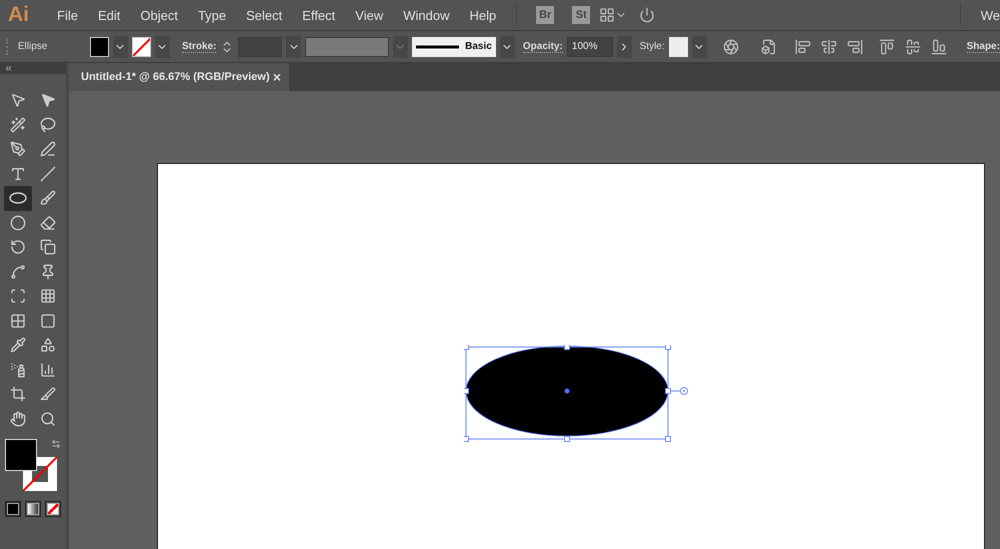 The height and width of the screenshot is (549, 1000). Describe the element at coordinates (983, 46) in the screenshot. I see `shape-label: Shape:` at that location.